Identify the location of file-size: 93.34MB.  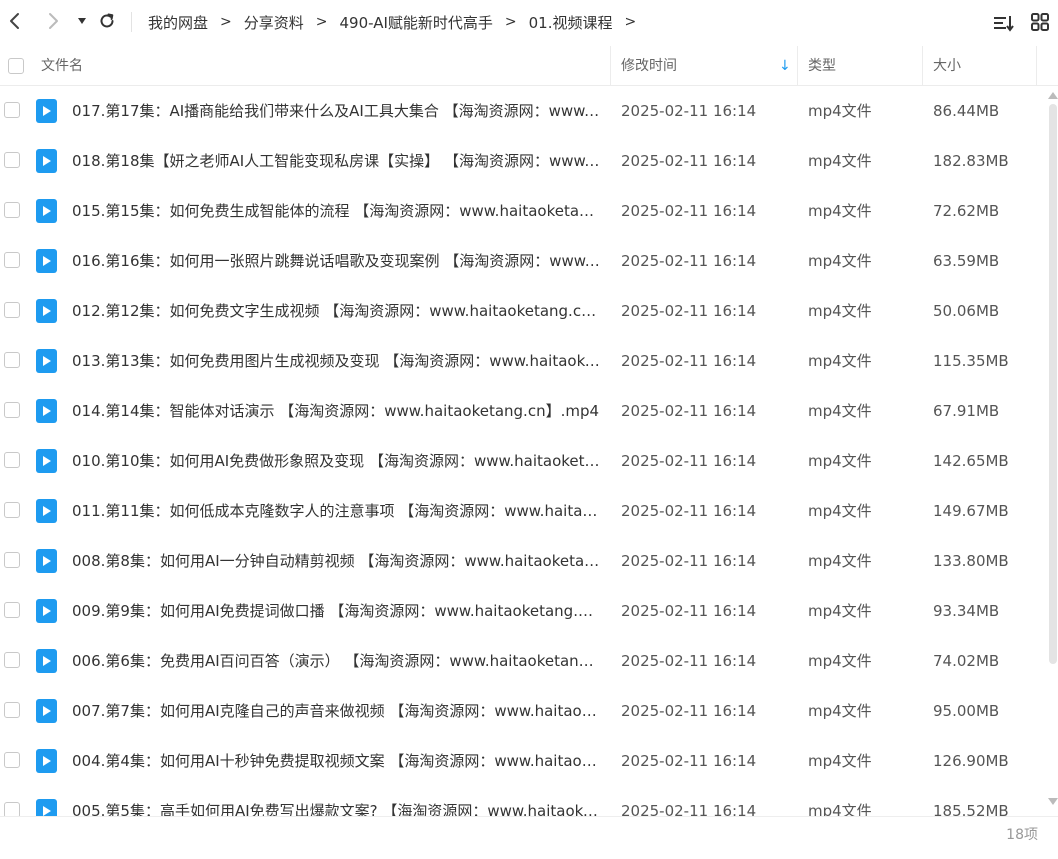
(966, 611).